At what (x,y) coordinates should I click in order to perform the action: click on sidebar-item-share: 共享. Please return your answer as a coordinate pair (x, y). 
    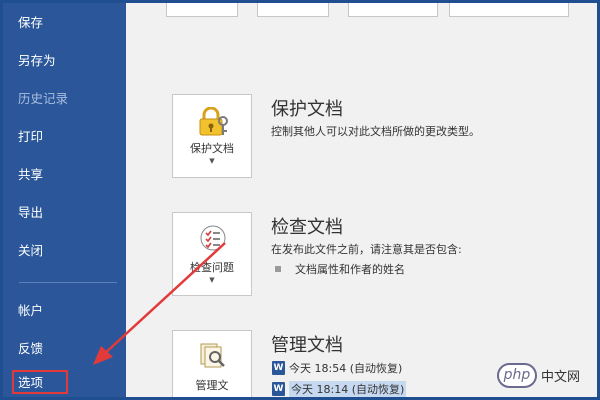
    Looking at the image, I should click on (30, 175).